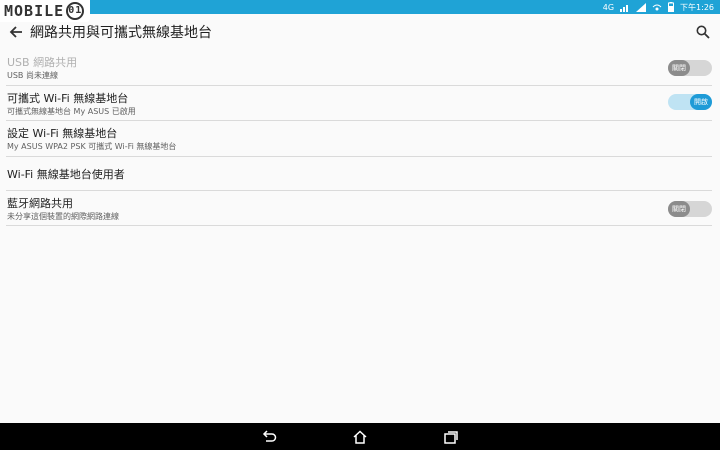 The width and height of the screenshot is (720, 450). Describe the element at coordinates (92, 146) in the screenshot. I see `row-subtitle: My ASUS WPA2 PSK 可攜式 Wi-Fi 無線基地台` at that location.